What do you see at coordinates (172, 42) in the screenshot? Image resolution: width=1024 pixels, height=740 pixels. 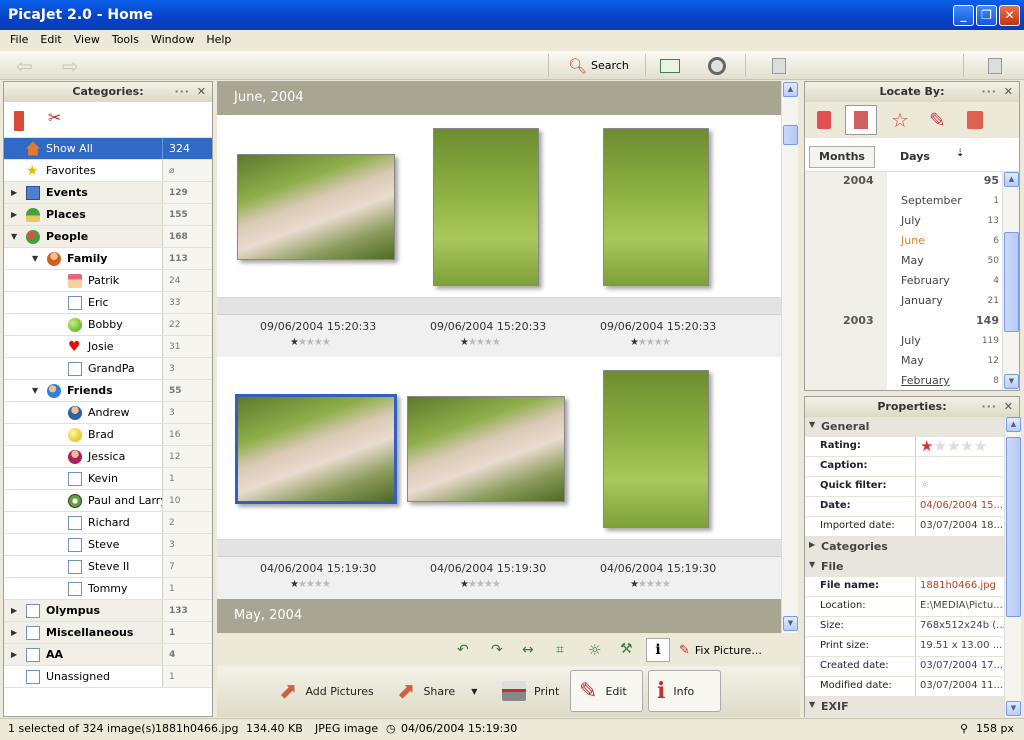 I see `menu-window: Window` at bounding box center [172, 42].